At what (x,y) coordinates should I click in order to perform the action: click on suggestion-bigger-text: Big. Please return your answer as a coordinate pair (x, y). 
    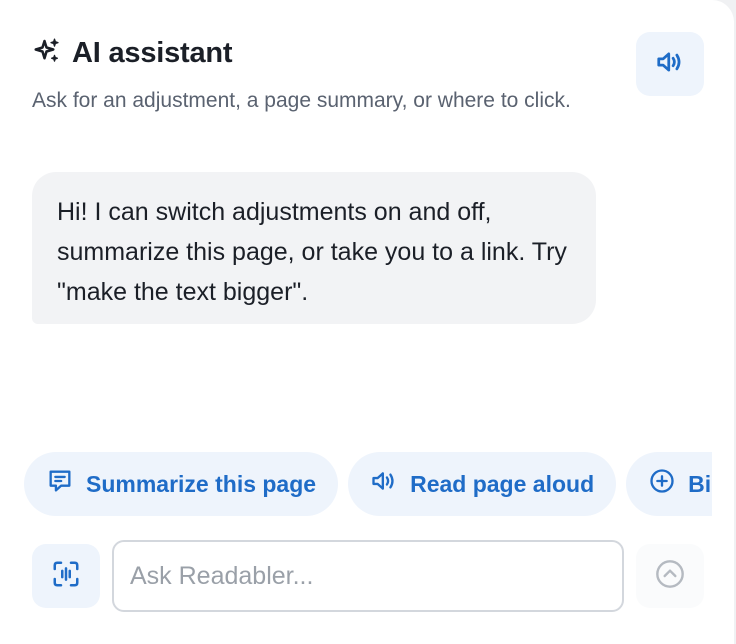
    Looking at the image, I should click on (669, 484).